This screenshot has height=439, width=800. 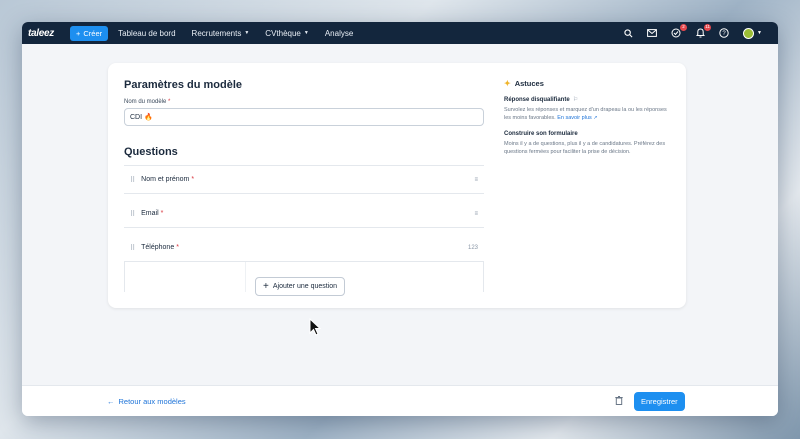 I want to click on tasks-icon: 2, so click(x=679, y=31).